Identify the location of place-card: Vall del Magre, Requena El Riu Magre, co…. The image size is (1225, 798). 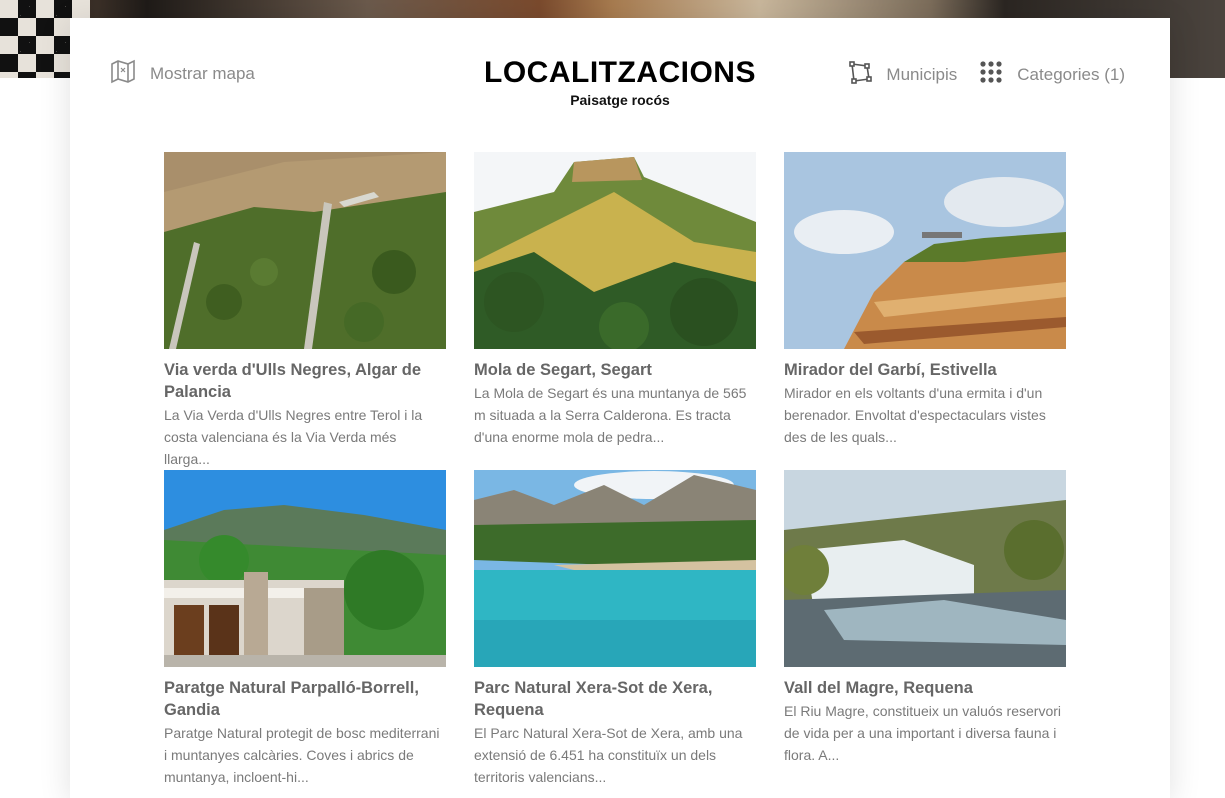
(925, 618).